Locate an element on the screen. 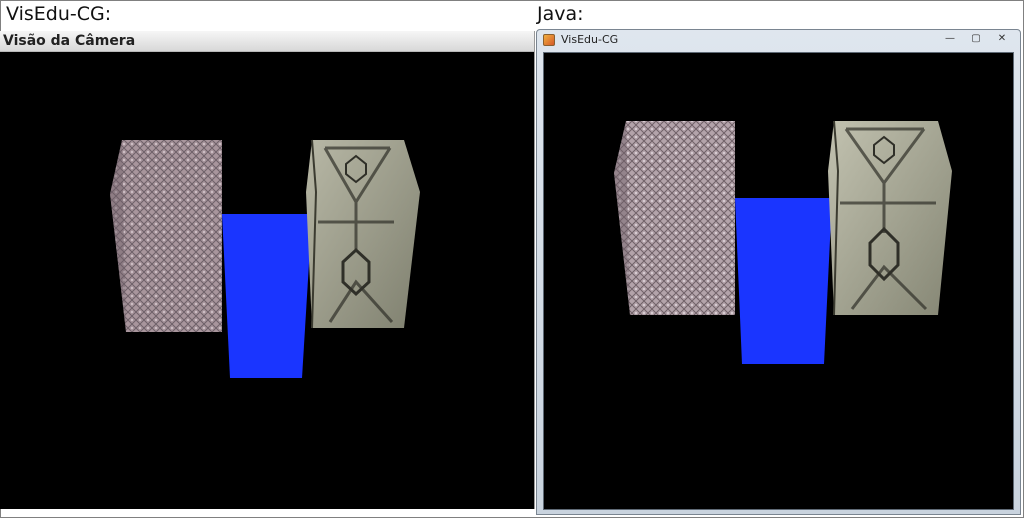  window-titlebar: VisEdu-CG — ▢ ✕ is located at coordinates (778, 40).